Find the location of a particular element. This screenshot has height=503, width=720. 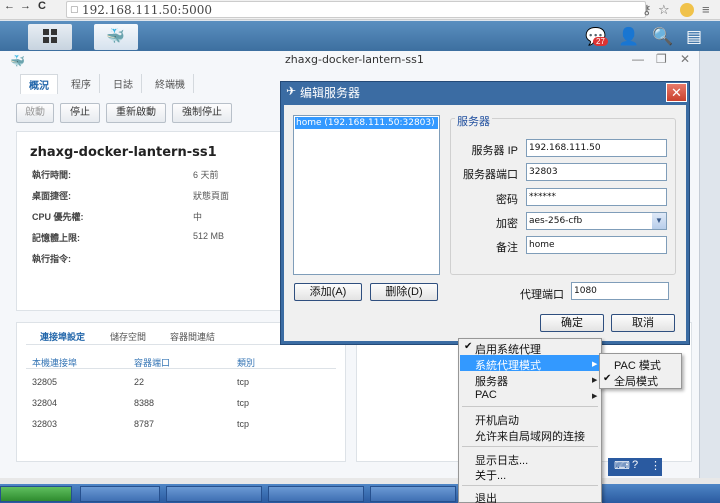

user-icon: 👤 is located at coordinates (628, 37).